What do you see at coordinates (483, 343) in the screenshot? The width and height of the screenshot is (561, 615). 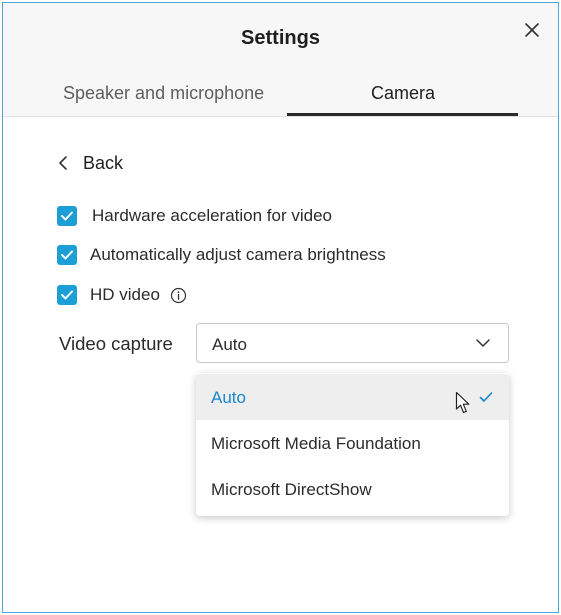 I see `chevron-down-icon` at bounding box center [483, 343].